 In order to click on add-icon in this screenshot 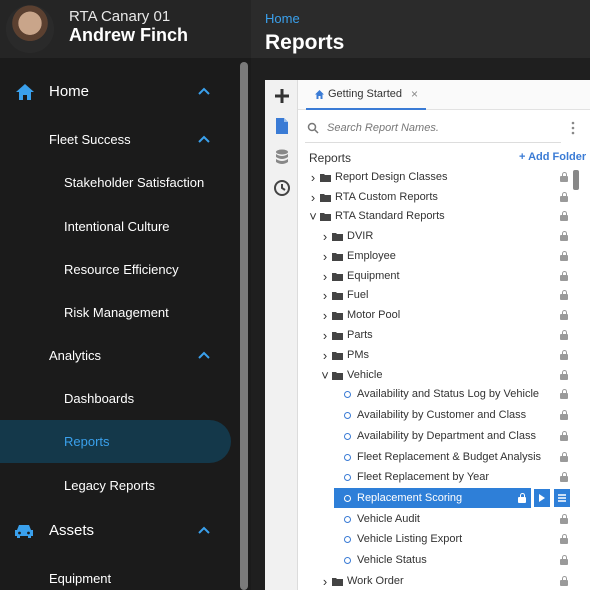, I will do `click(282, 96)`.